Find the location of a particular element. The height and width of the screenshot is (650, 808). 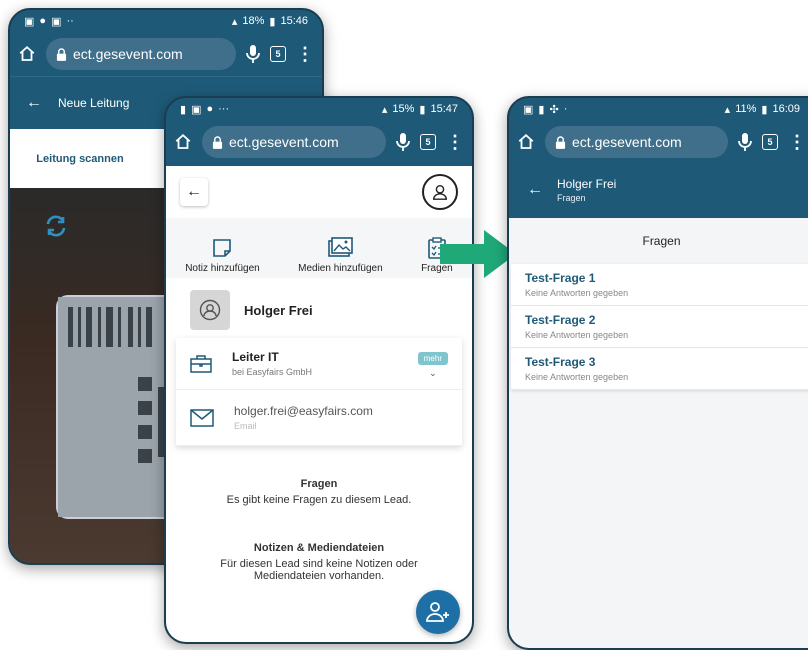

sync-icon: ✣ is located at coordinates (554, 109).